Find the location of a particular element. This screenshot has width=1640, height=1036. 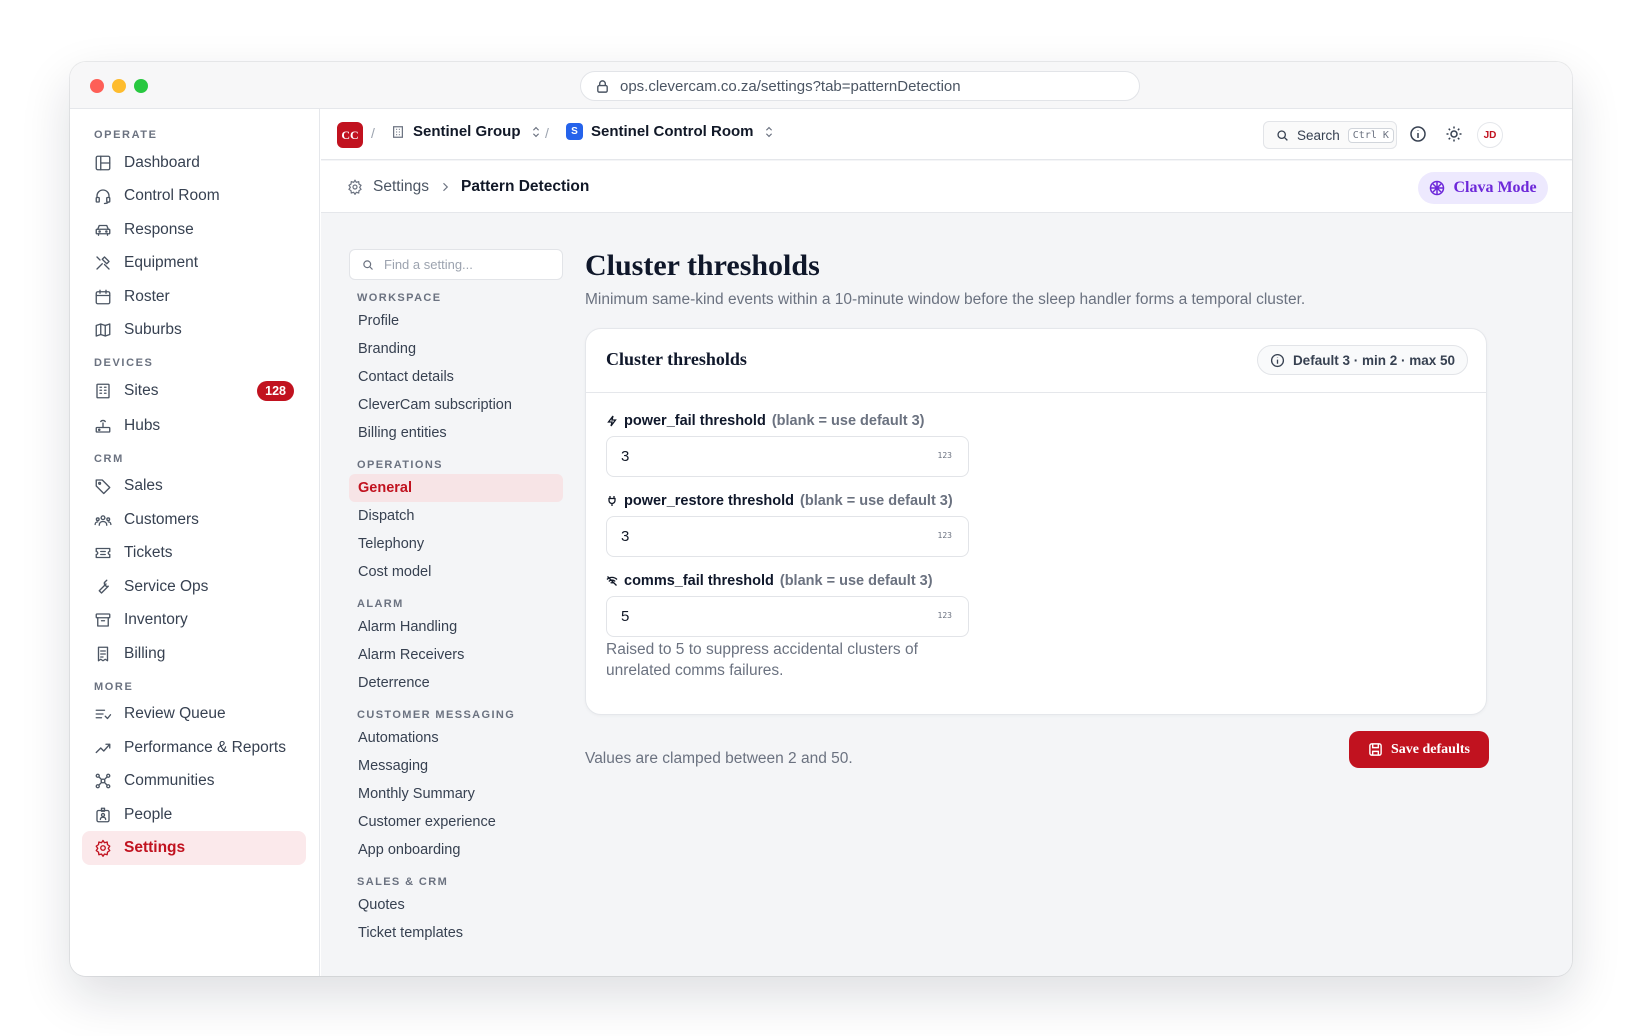

settings-item-ticket-templates: Ticket templates is located at coordinates (456, 933).